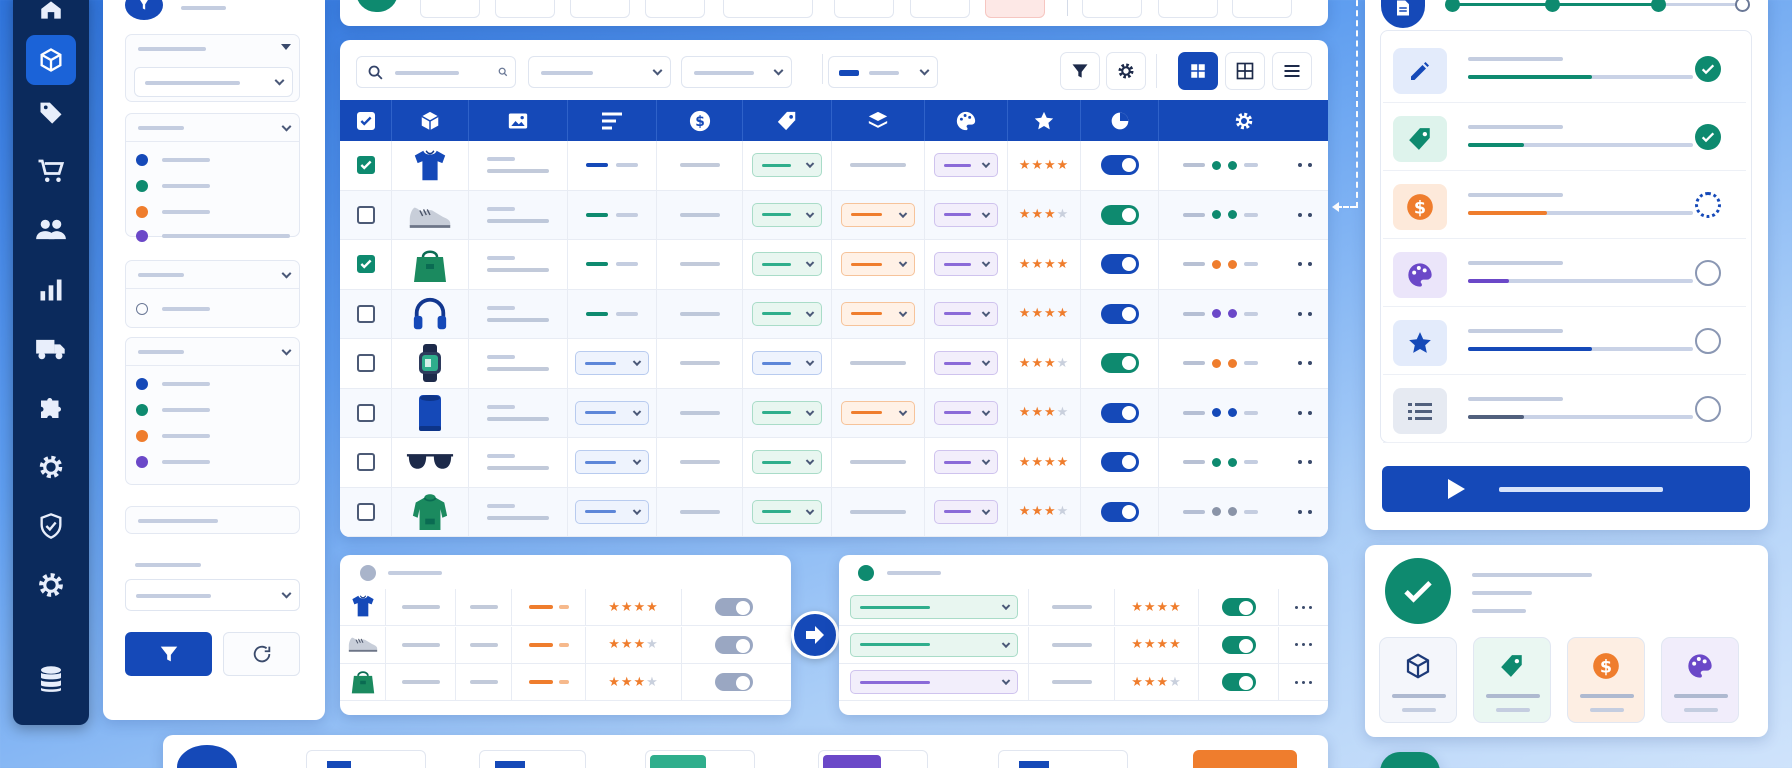 Image resolution: width=1792 pixels, height=768 pixels. I want to click on reset-filter-button, so click(261, 654).